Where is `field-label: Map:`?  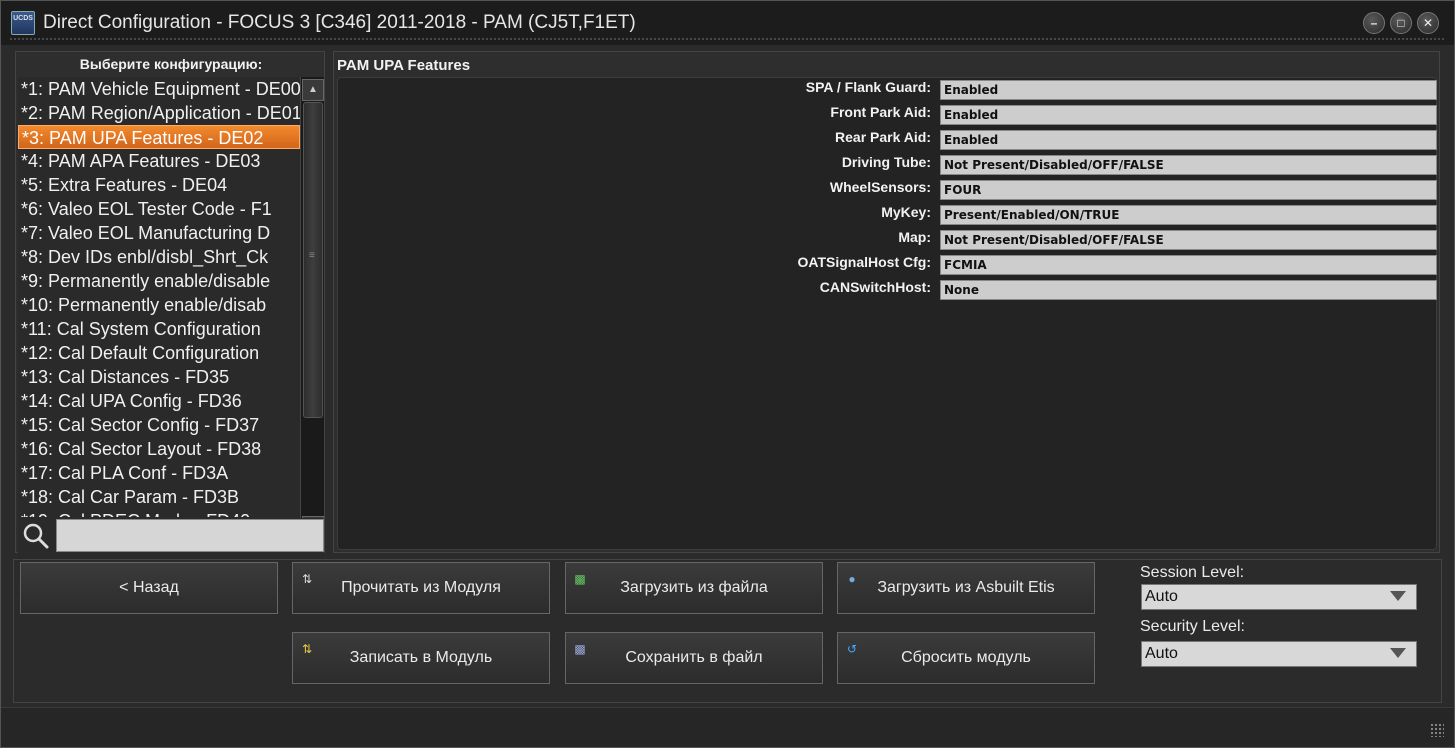 field-label: Map: is located at coordinates (914, 237).